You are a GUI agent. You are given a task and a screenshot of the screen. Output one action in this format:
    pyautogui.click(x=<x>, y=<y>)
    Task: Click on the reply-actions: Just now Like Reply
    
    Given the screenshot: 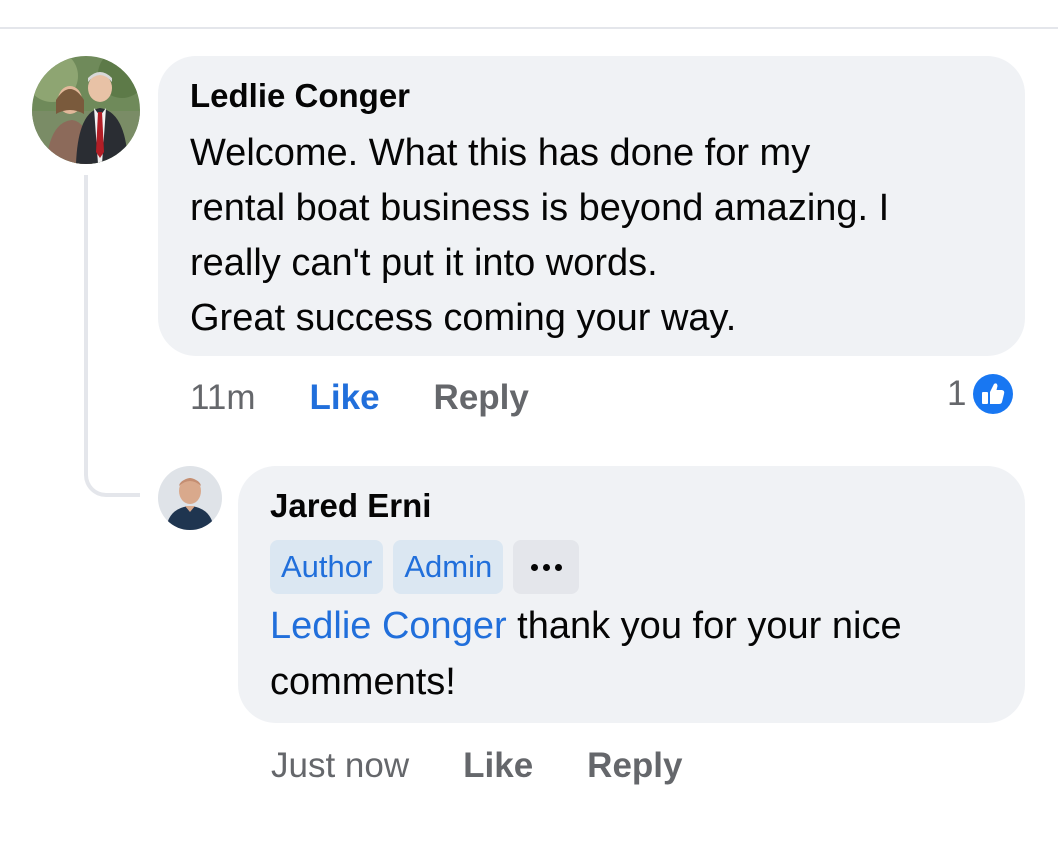 What is the action you would take?
    pyautogui.click(x=503, y=766)
    